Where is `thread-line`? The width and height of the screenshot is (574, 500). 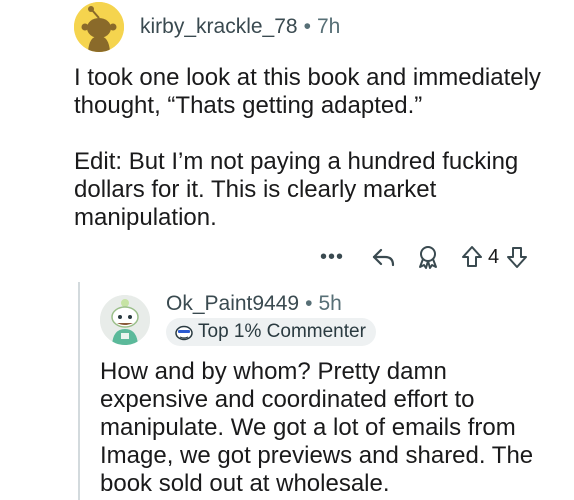
thread-line is located at coordinates (79, 391).